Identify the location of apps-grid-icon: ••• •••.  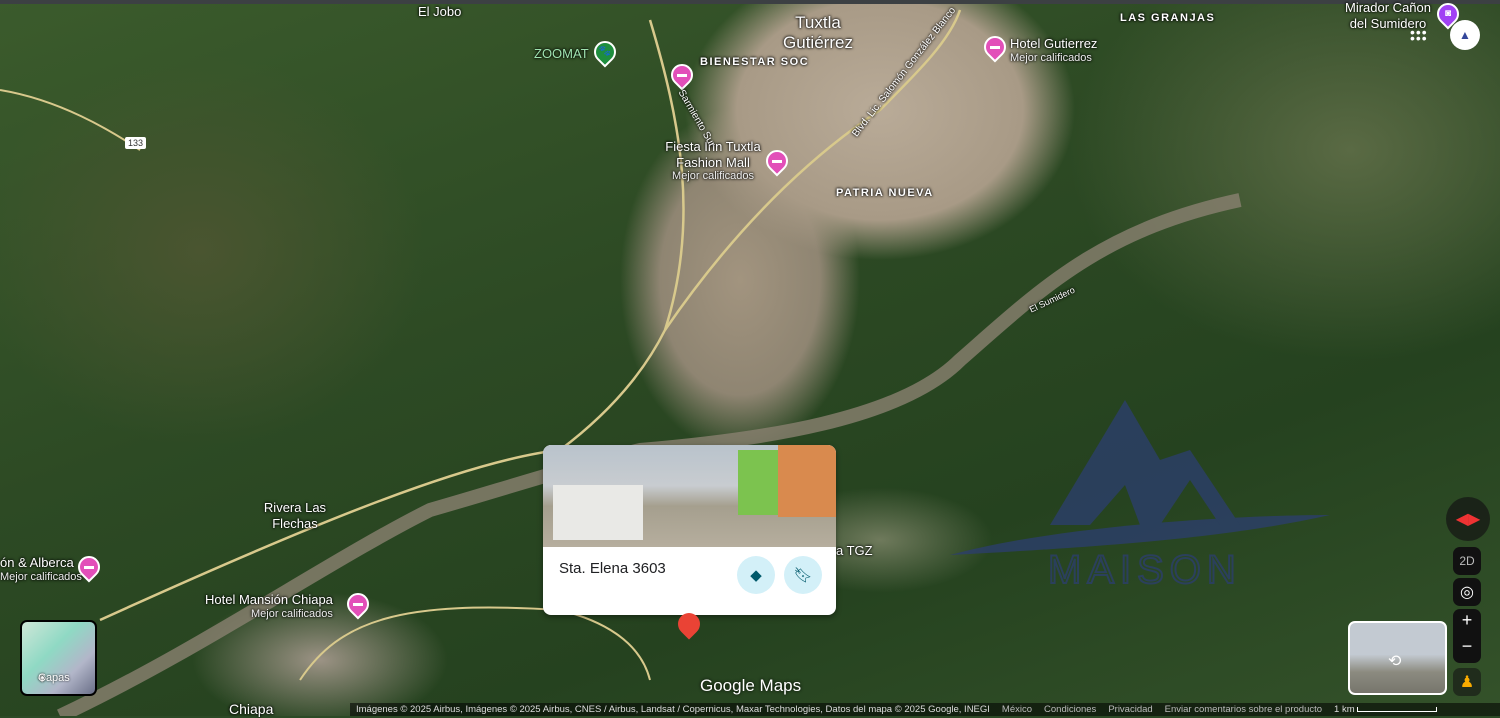
(1419, 35).